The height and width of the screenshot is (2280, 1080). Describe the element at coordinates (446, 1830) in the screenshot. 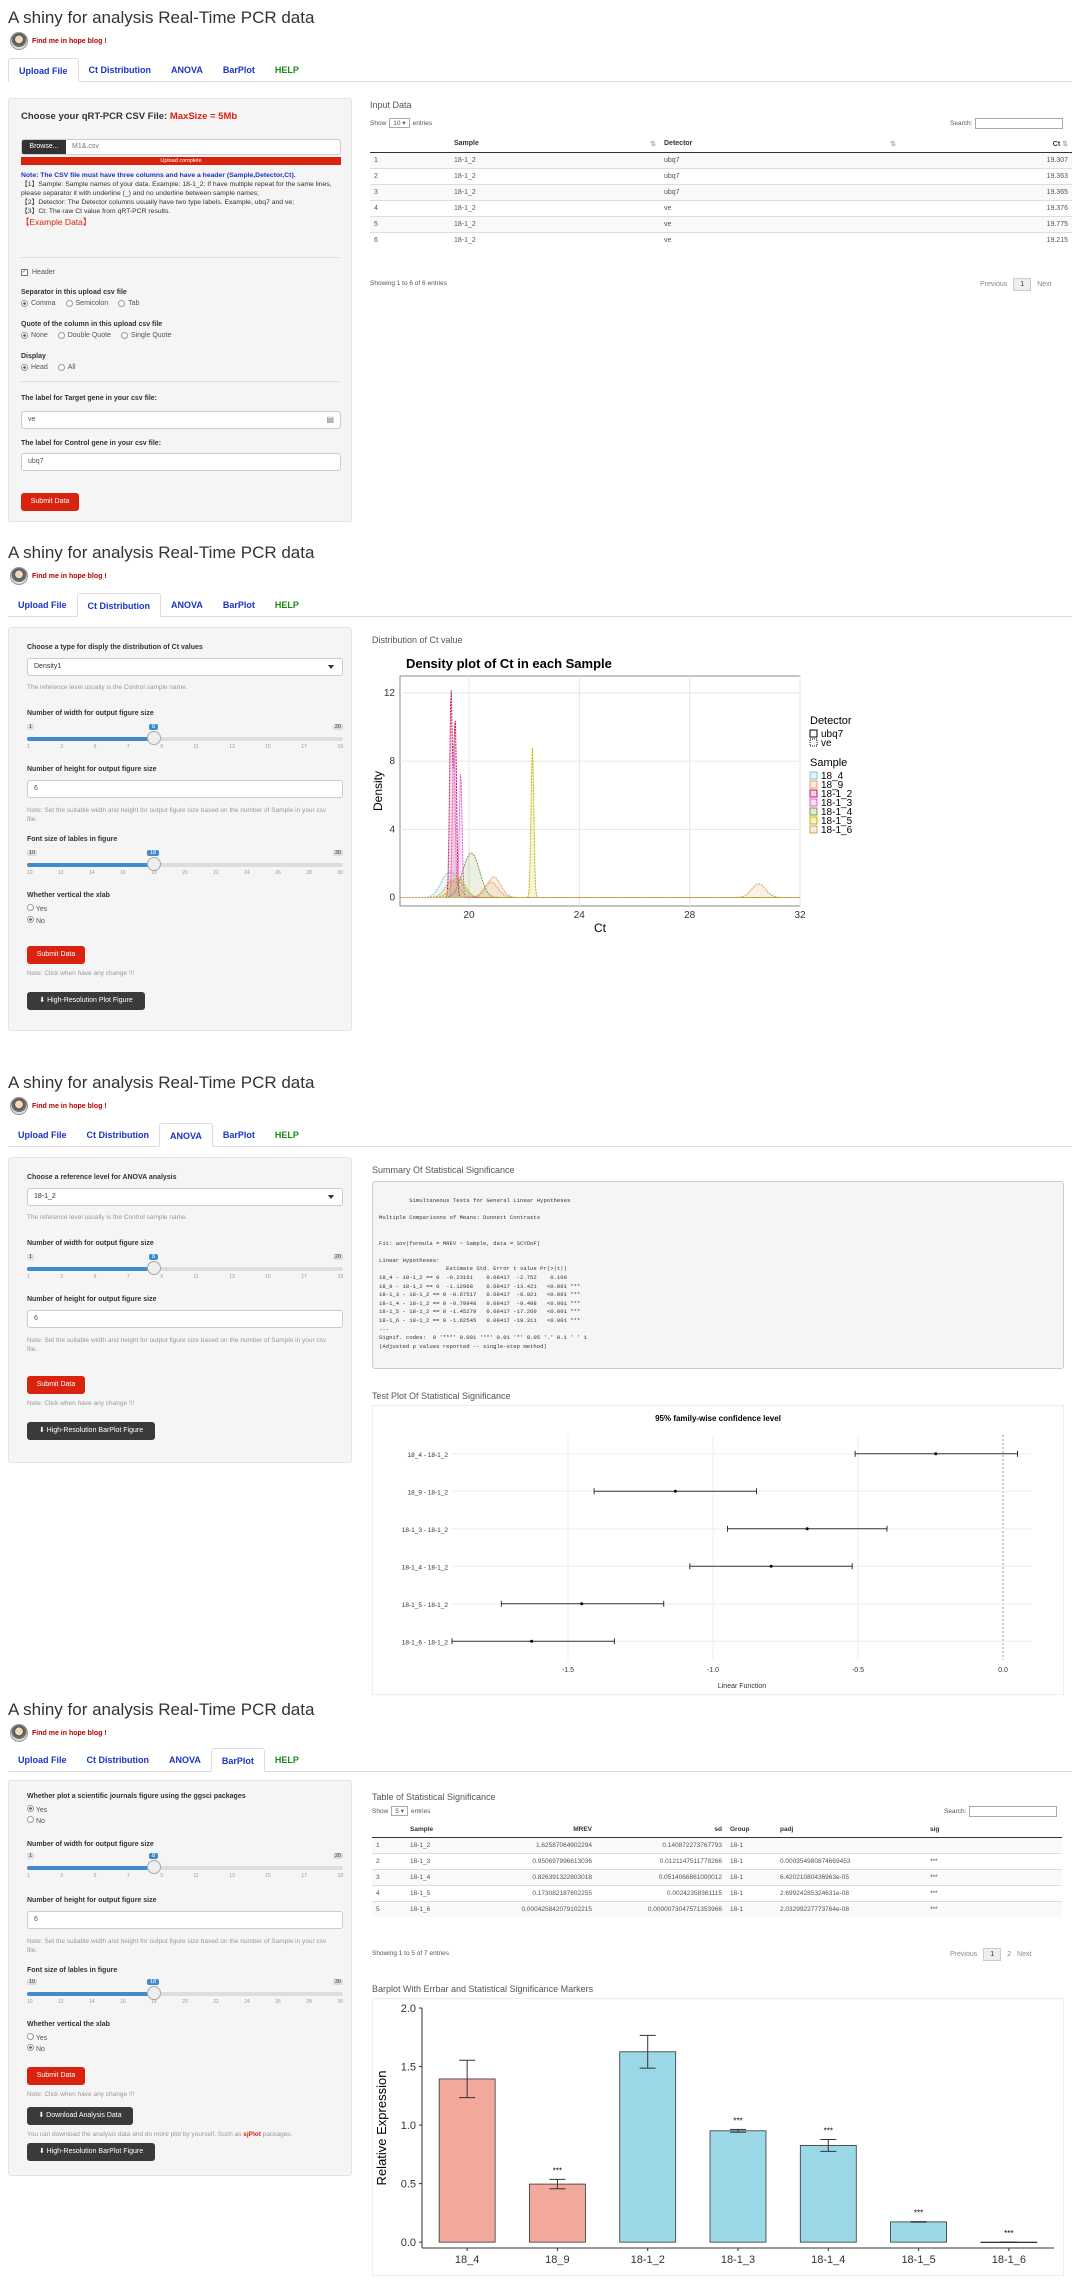

I see `col-header-sample: Sample` at that location.